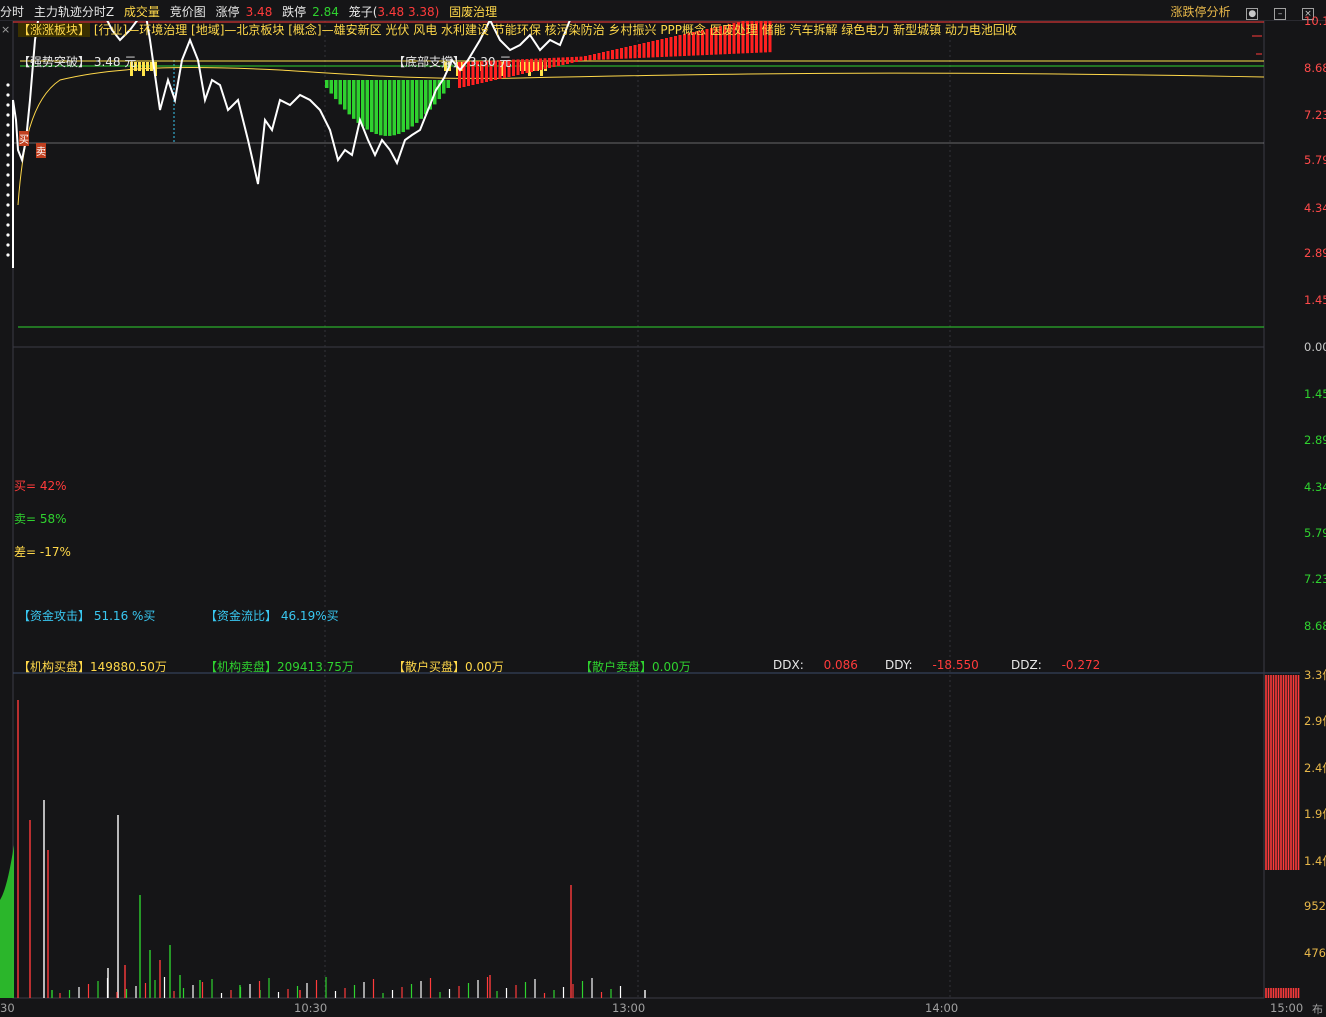 The height and width of the screenshot is (1017, 1326). I want to click on time-axis-label: 13:00, so click(629, 1008).